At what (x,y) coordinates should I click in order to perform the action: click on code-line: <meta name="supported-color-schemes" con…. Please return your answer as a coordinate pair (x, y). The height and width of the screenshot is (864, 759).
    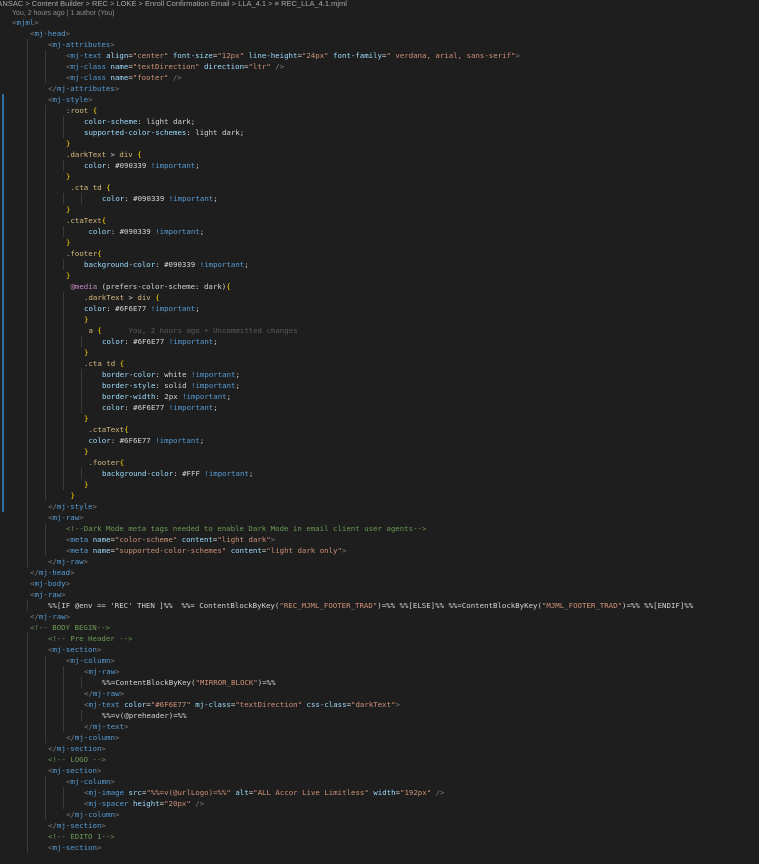
    Looking at the image, I should click on (379, 550).